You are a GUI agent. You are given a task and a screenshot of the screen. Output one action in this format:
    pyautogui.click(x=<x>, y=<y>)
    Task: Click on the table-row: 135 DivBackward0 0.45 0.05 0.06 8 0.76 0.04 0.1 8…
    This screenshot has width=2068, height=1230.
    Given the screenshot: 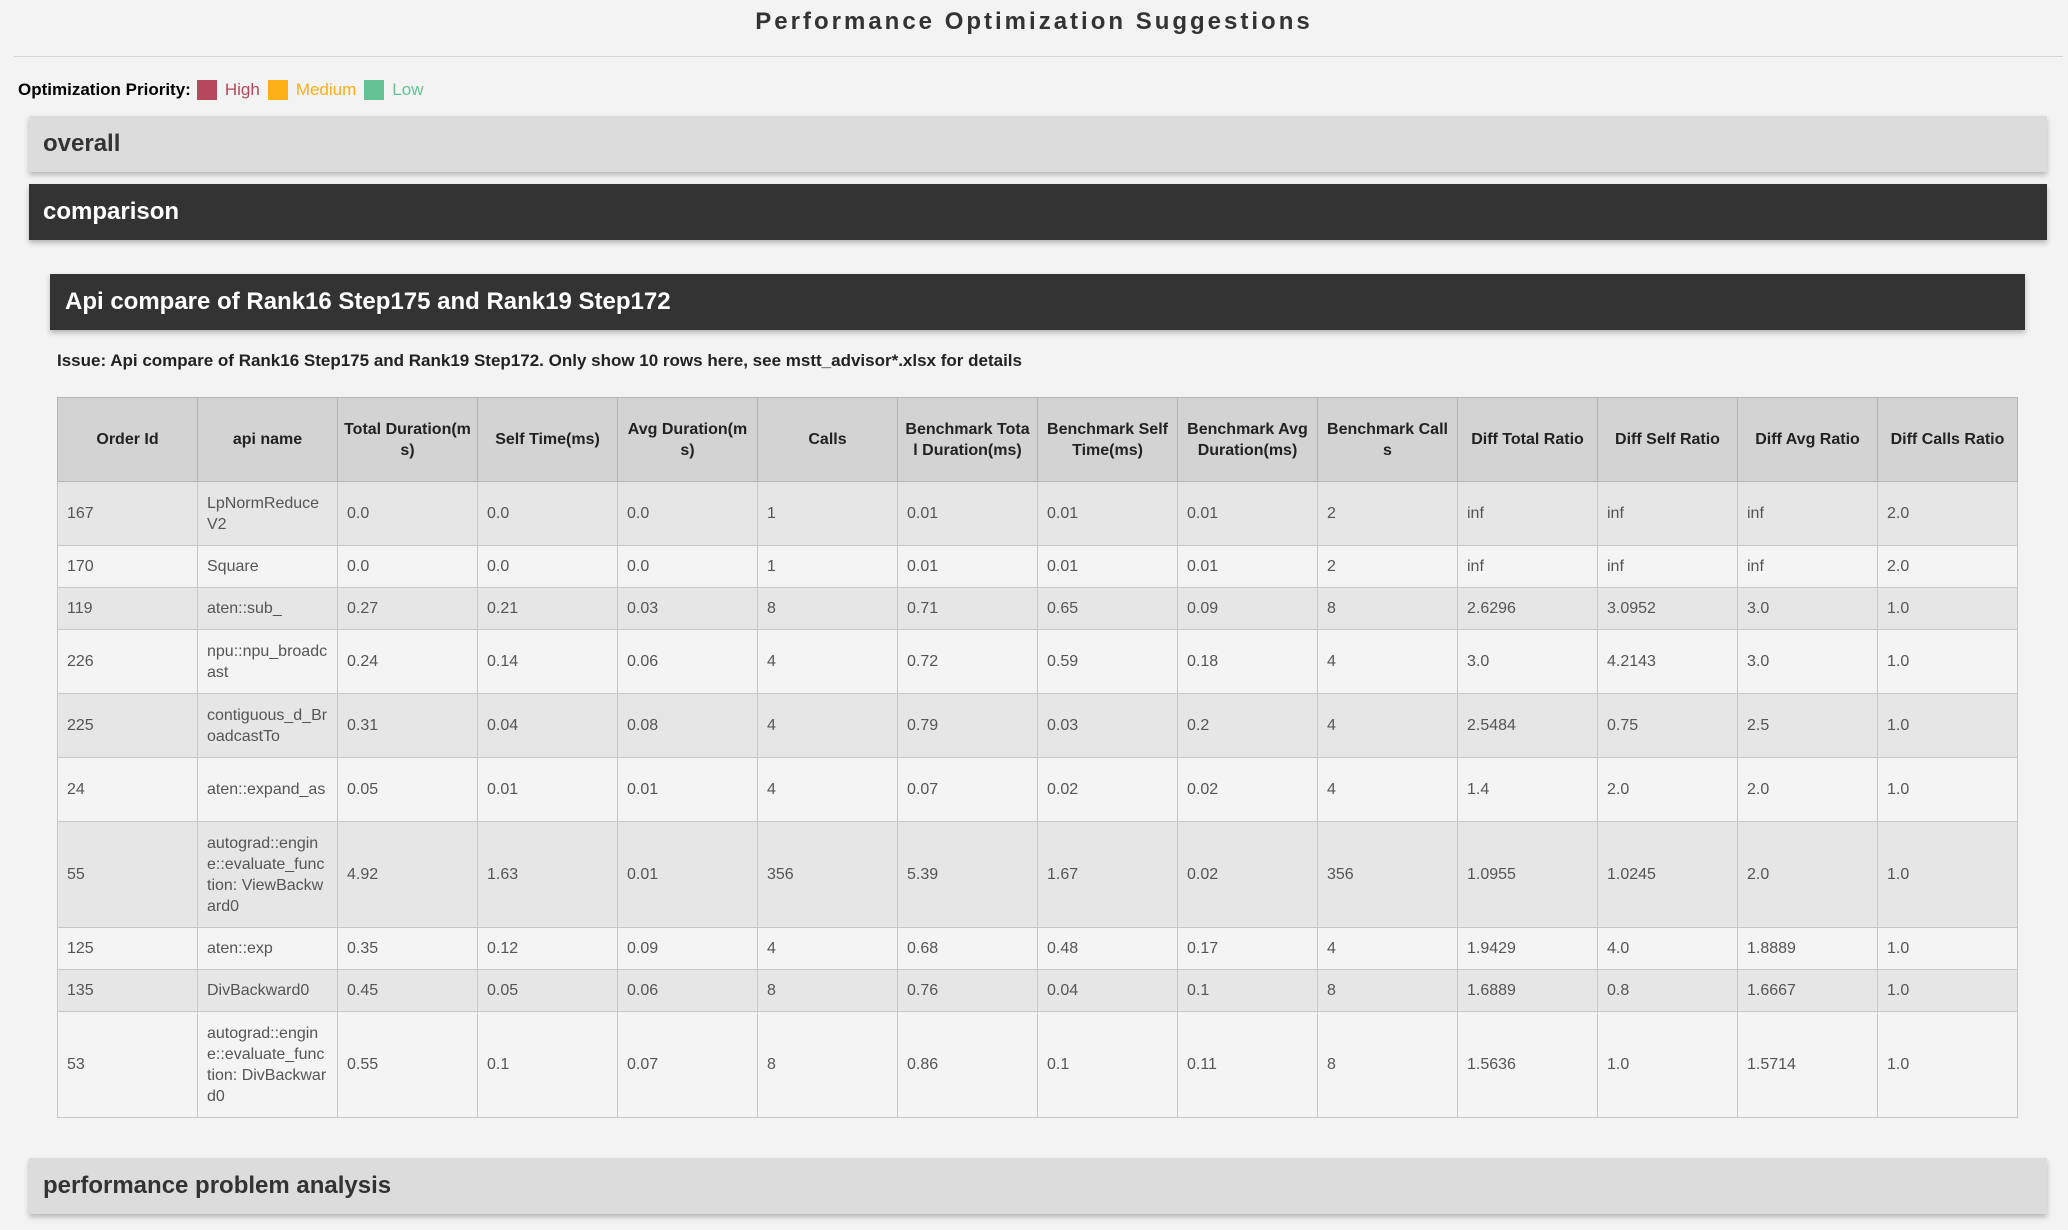 What is the action you would take?
    pyautogui.click(x=1037, y=990)
    